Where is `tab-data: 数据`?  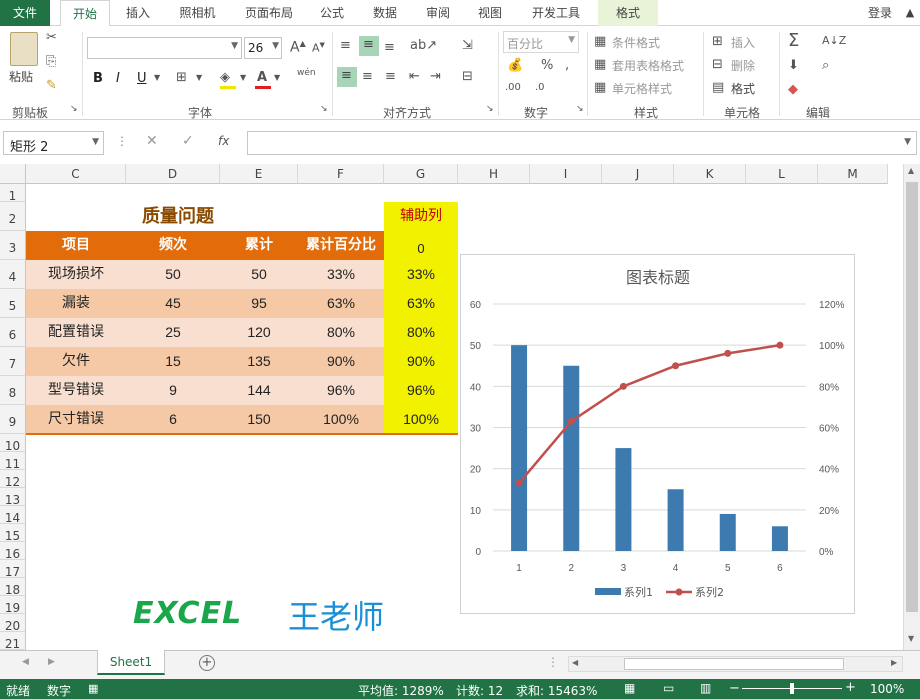 tab-data: 数据 is located at coordinates (385, 13).